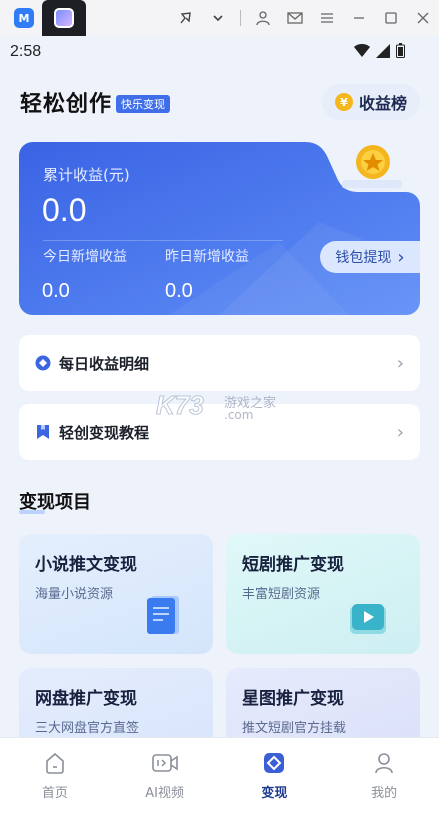 The width and height of the screenshot is (439, 818). I want to click on project-card-short-drama: 短剧推广变现 丰富短剧资源, so click(323, 594).